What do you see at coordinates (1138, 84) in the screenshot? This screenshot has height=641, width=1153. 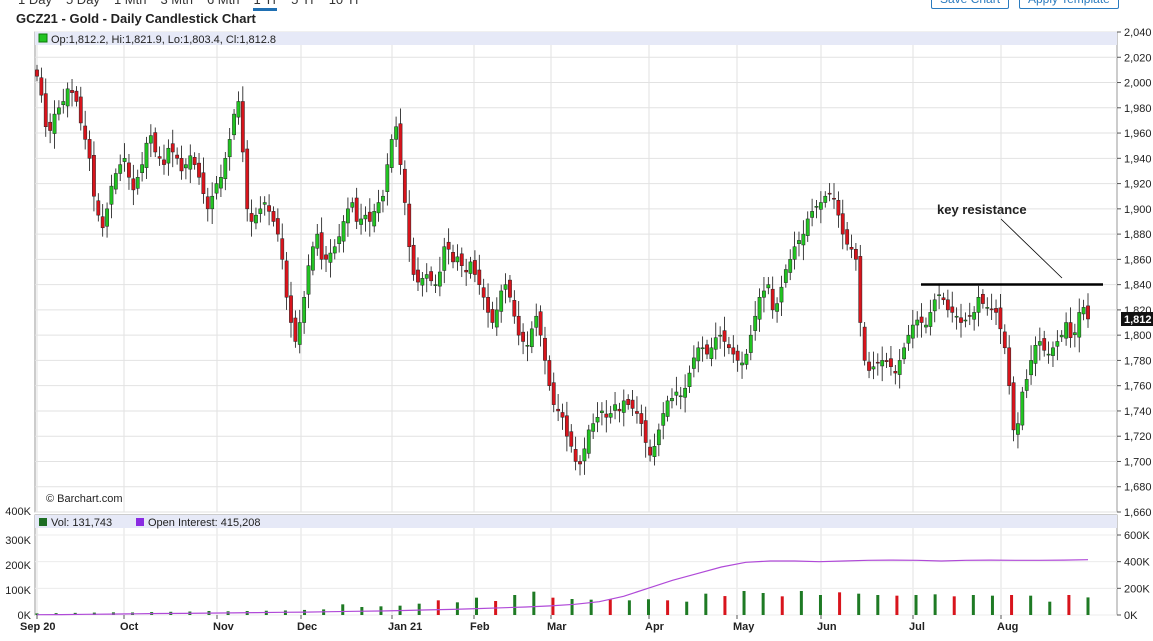 I see `y-tick-label: 2,000` at bounding box center [1138, 84].